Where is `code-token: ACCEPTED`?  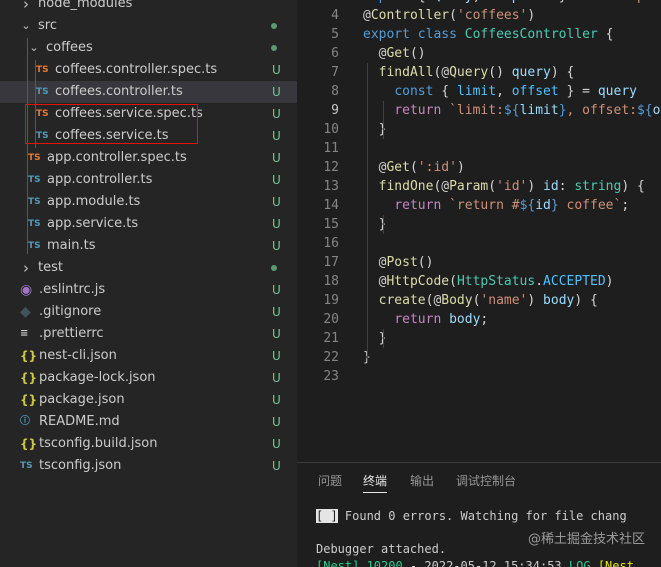 code-token: ACCEPTED is located at coordinates (574, 281).